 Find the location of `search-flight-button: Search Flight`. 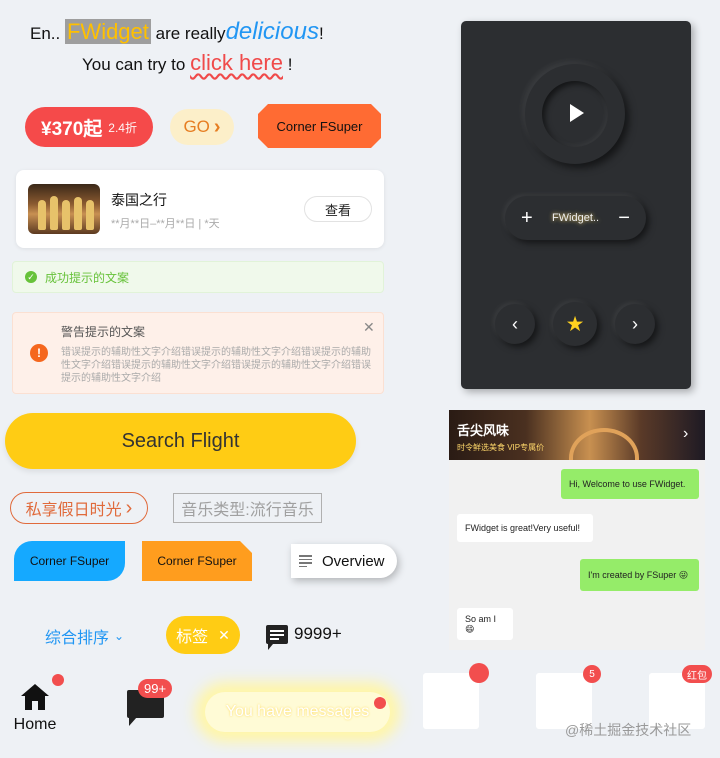

search-flight-button: Search Flight is located at coordinates (180, 441).